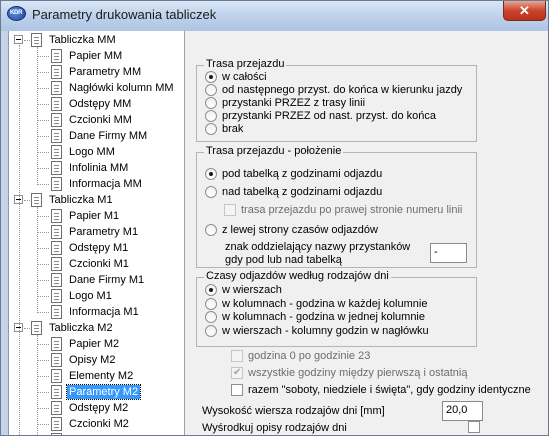 The height and width of the screenshot is (436, 549). I want to click on tree-node-label: Informacja M1, so click(104, 312).